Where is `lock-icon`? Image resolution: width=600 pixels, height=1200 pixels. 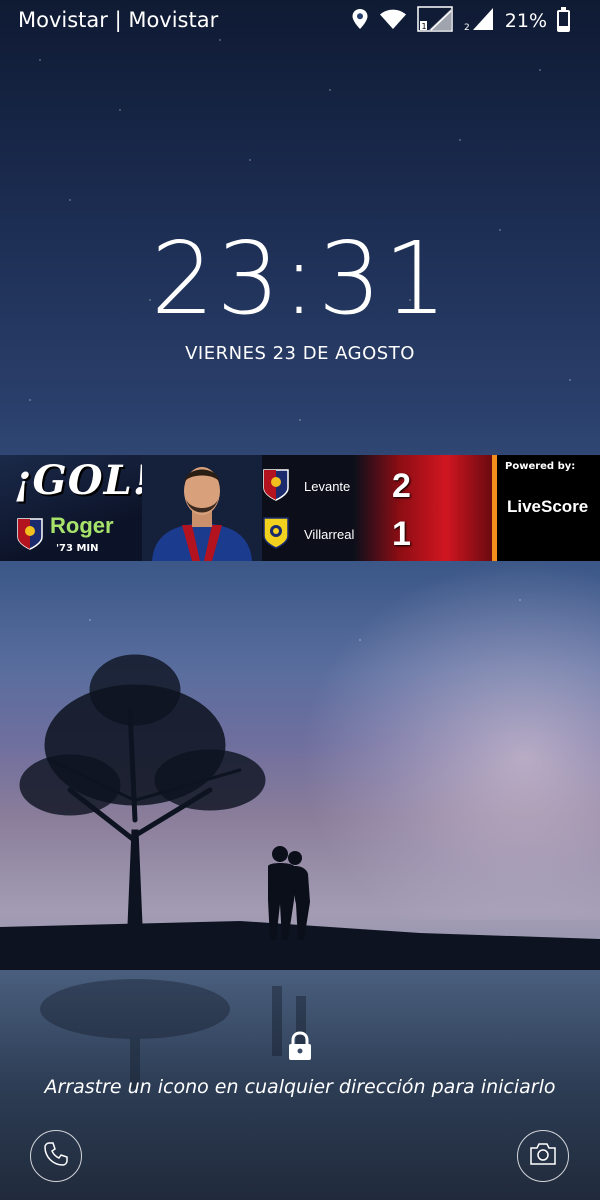
lock-icon is located at coordinates (300, 1048).